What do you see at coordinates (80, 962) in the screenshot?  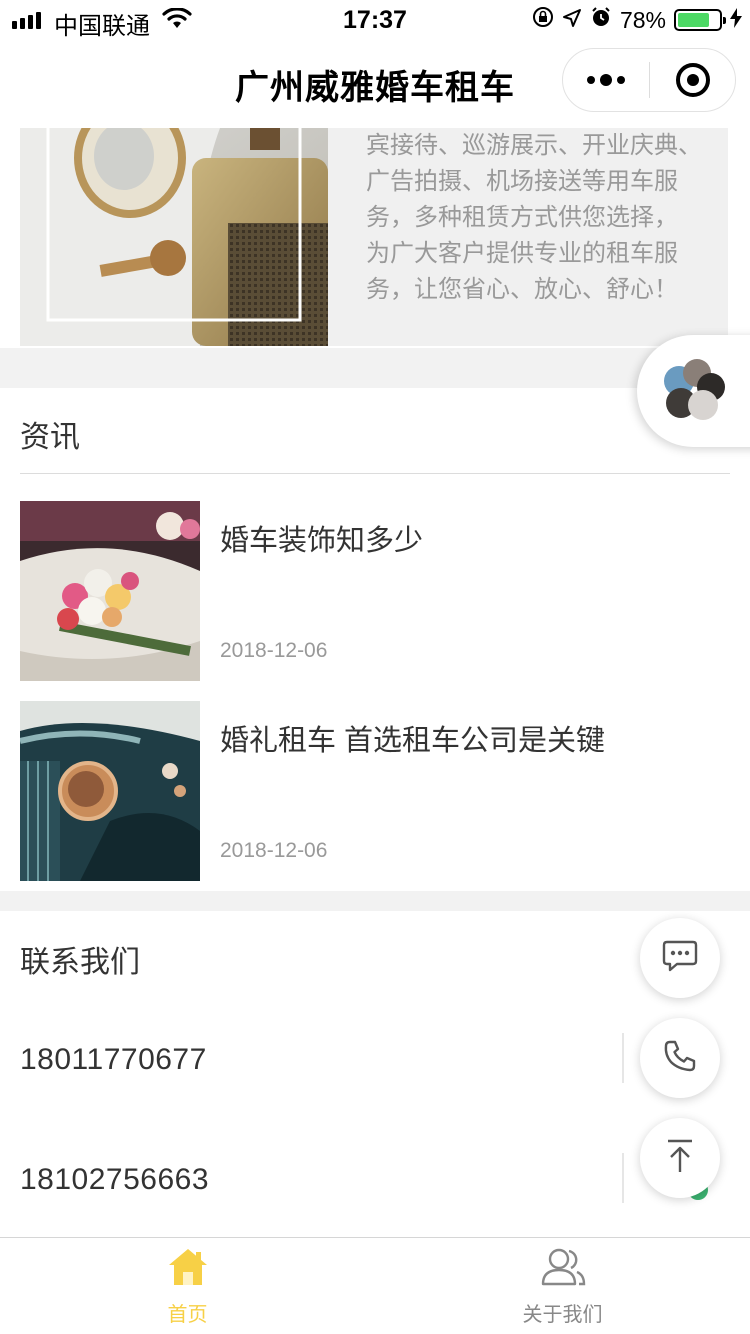 I see `contact-section-title: 联系我们` at bounding box center [80, 962].